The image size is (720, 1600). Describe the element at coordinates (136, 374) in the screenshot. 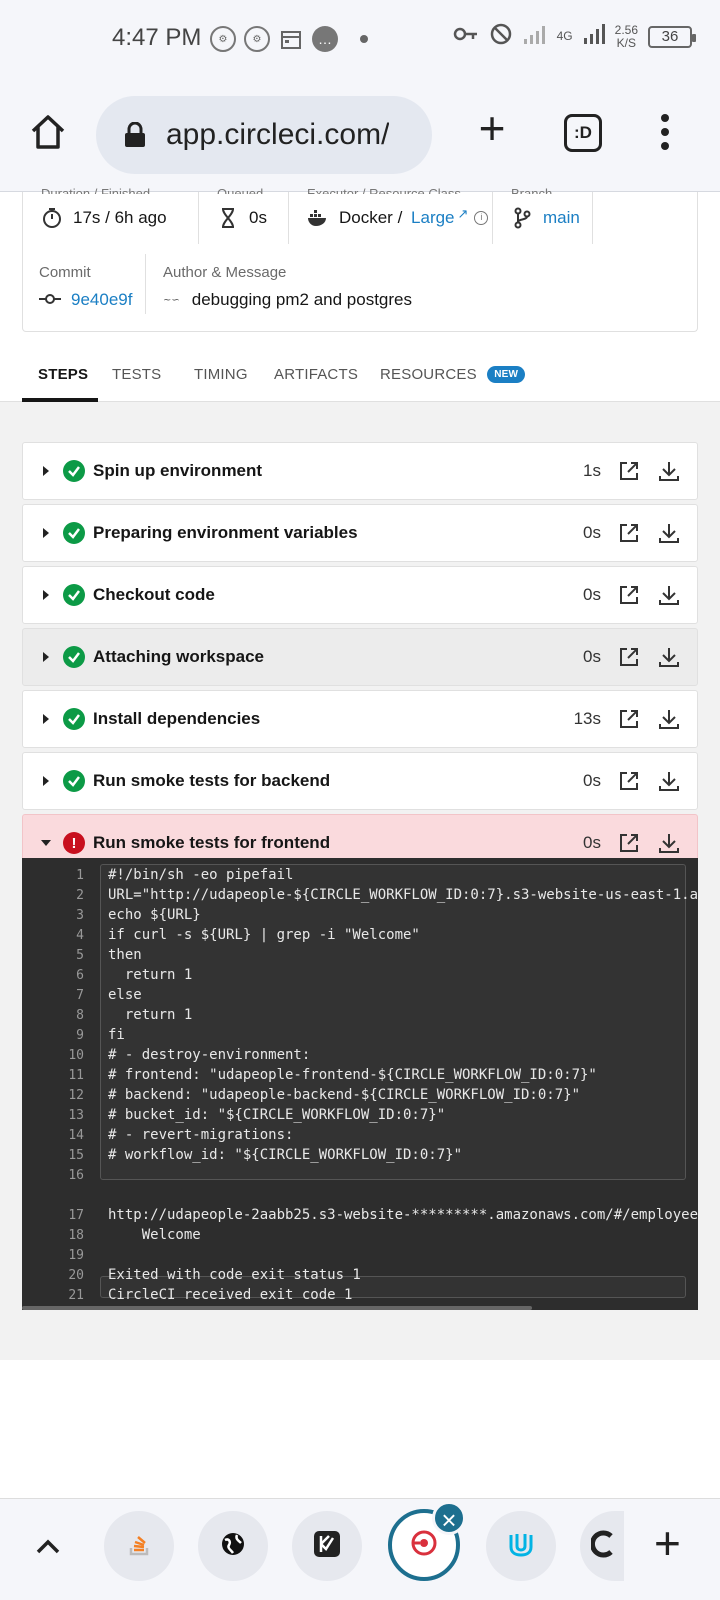

I see `tab-tests: TESTS` at that location.